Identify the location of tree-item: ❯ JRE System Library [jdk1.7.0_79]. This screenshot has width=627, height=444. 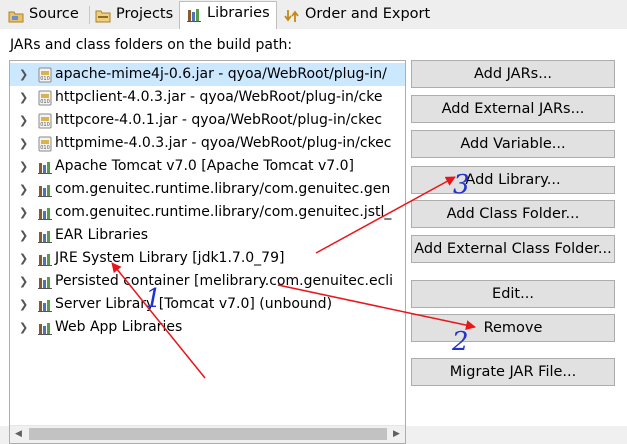
(207, 258).